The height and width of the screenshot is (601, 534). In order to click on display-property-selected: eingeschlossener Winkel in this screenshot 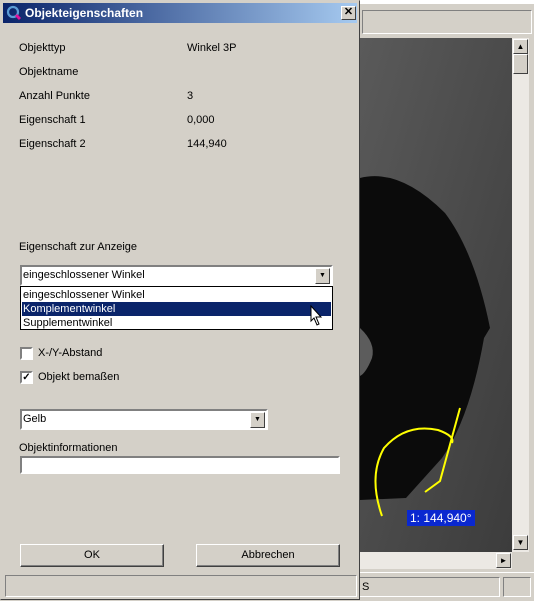, I will do `click(84, 275)`.